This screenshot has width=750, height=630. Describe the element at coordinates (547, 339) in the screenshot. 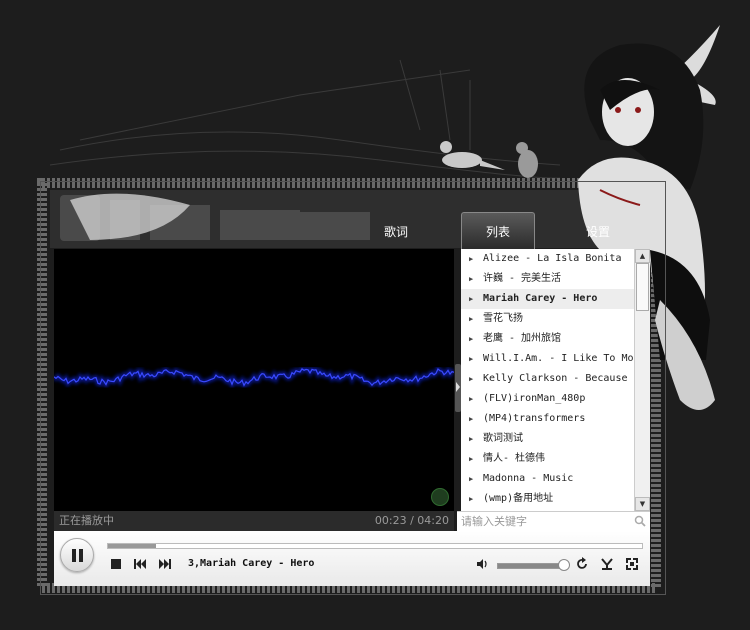

I see `playlist-item: ▶ 老鹰 - 加州旅馆` at that location.